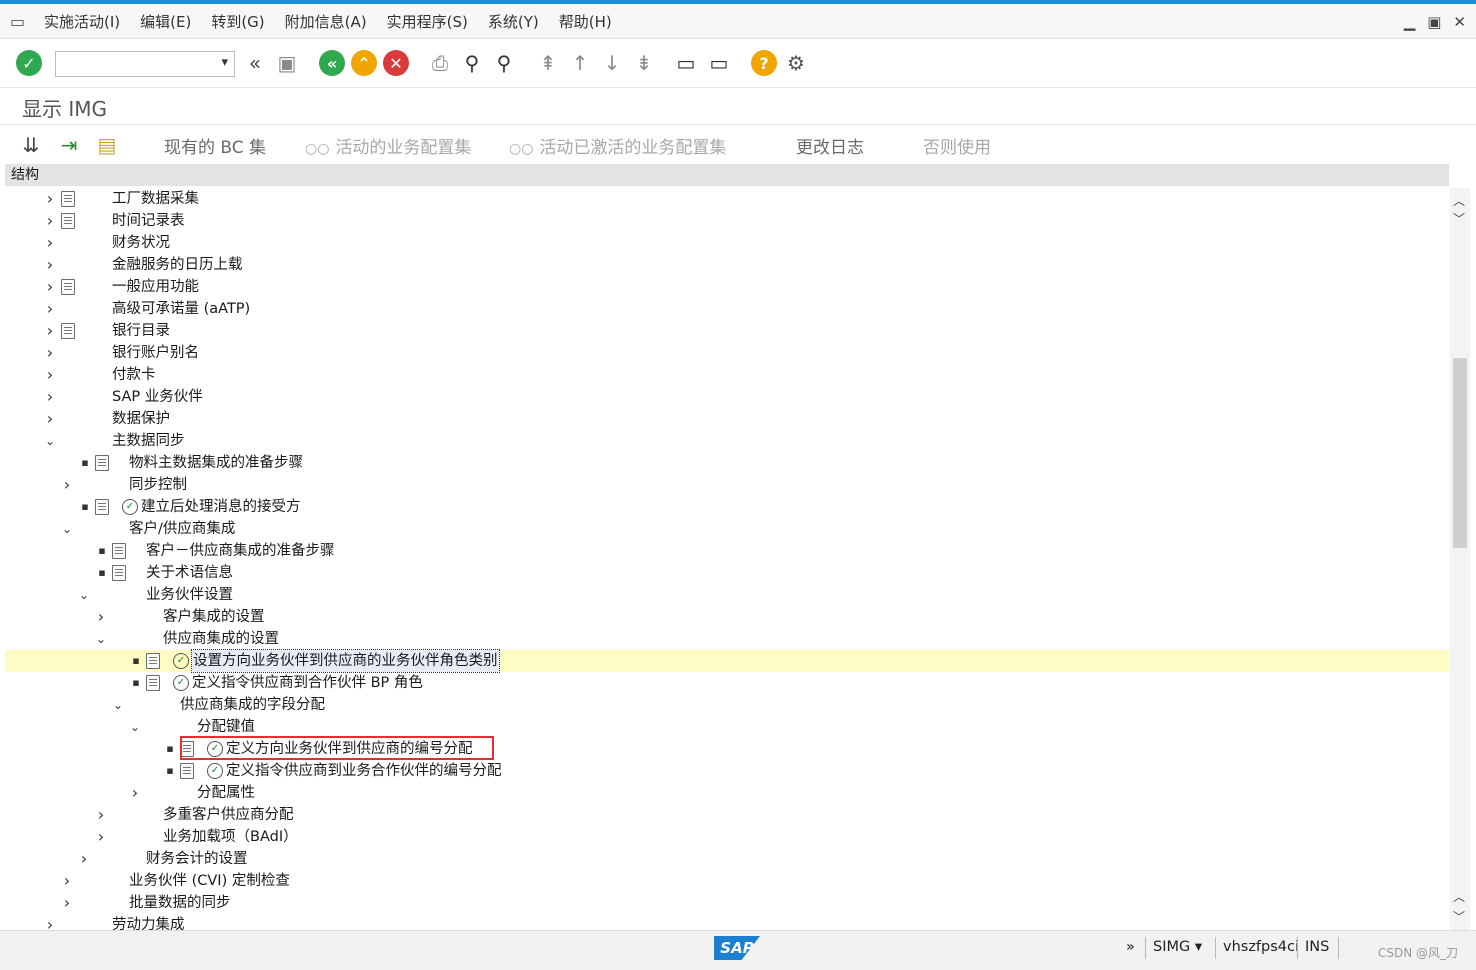 This screenshot has height=970, width=1476. I want to click on enter-icon: ✓, so click(29, 63).